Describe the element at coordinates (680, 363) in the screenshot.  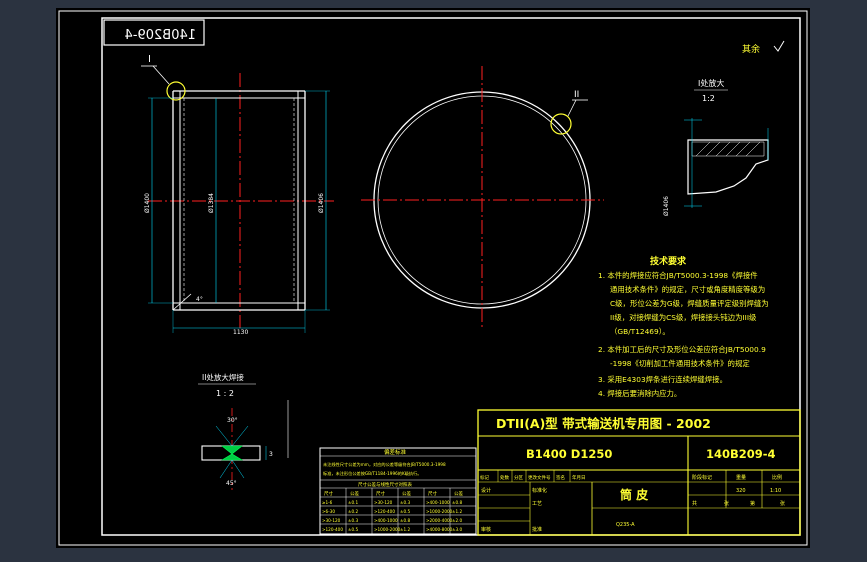
I see `tech-line-7: -1998《切削加工件通用技术条件》的规定` at that location.